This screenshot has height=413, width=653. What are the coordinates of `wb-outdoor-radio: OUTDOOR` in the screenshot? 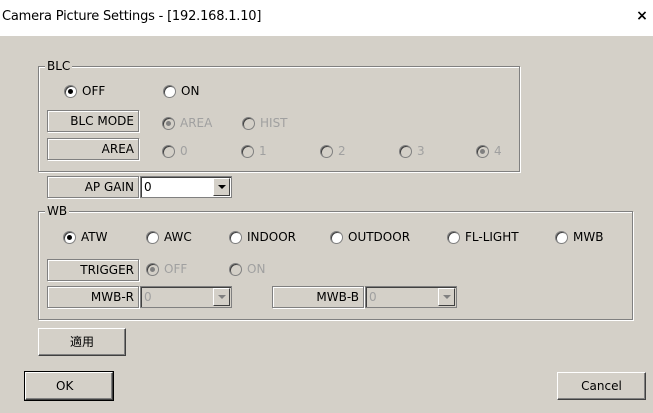 It's located at (370, 237).